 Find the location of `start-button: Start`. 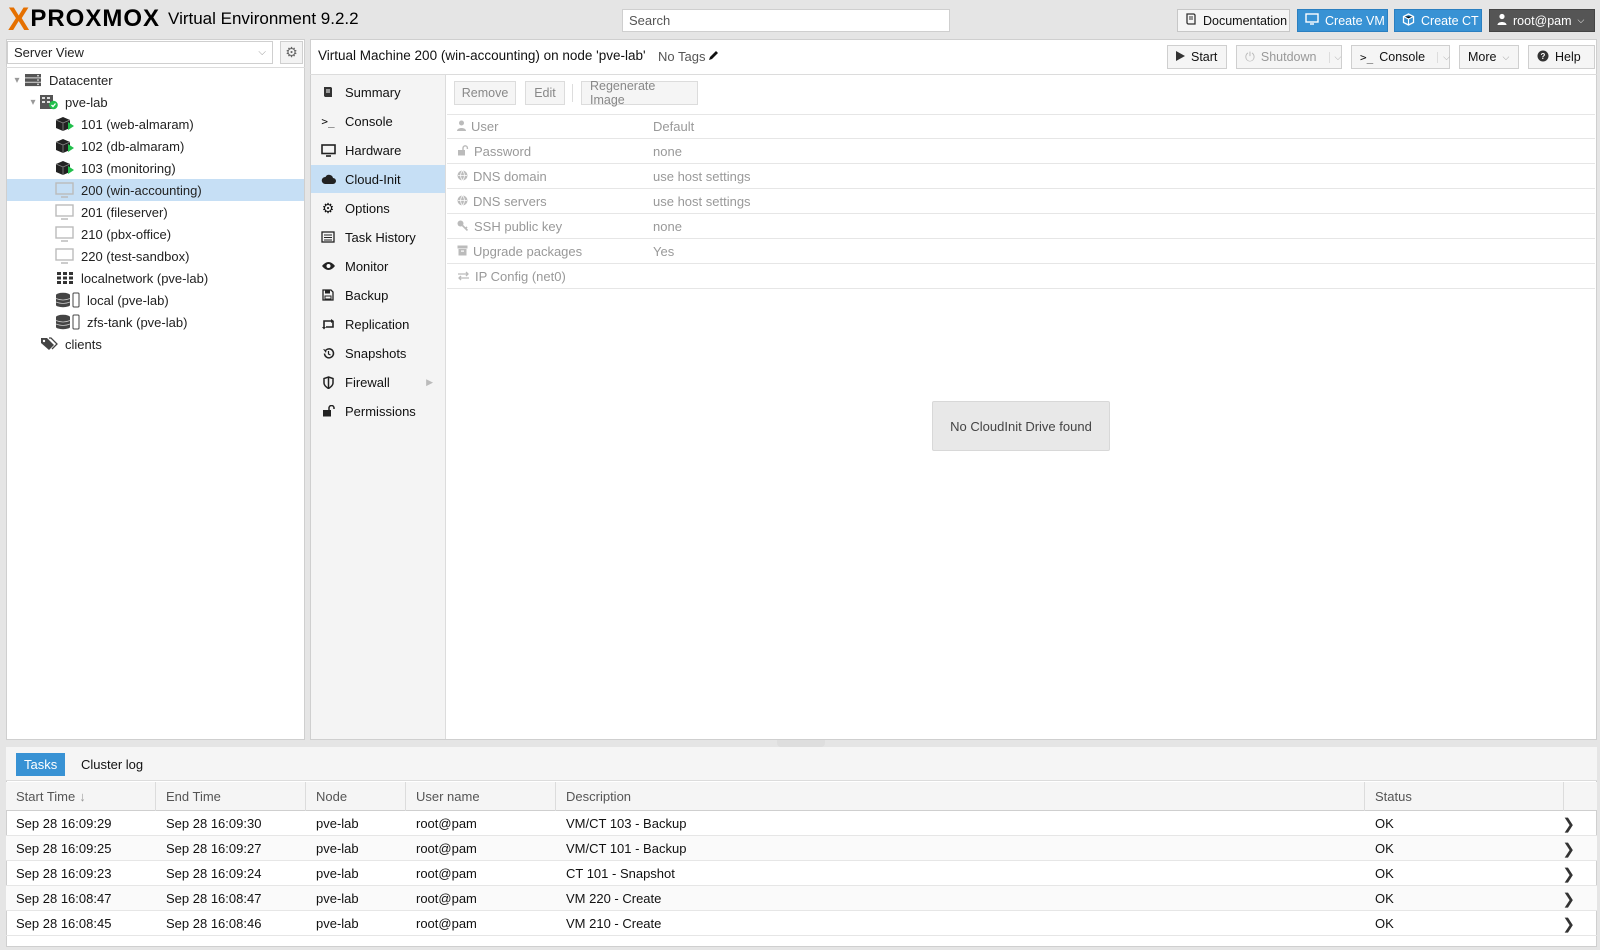

start-button: Start is located at coordinates (1197, 57).